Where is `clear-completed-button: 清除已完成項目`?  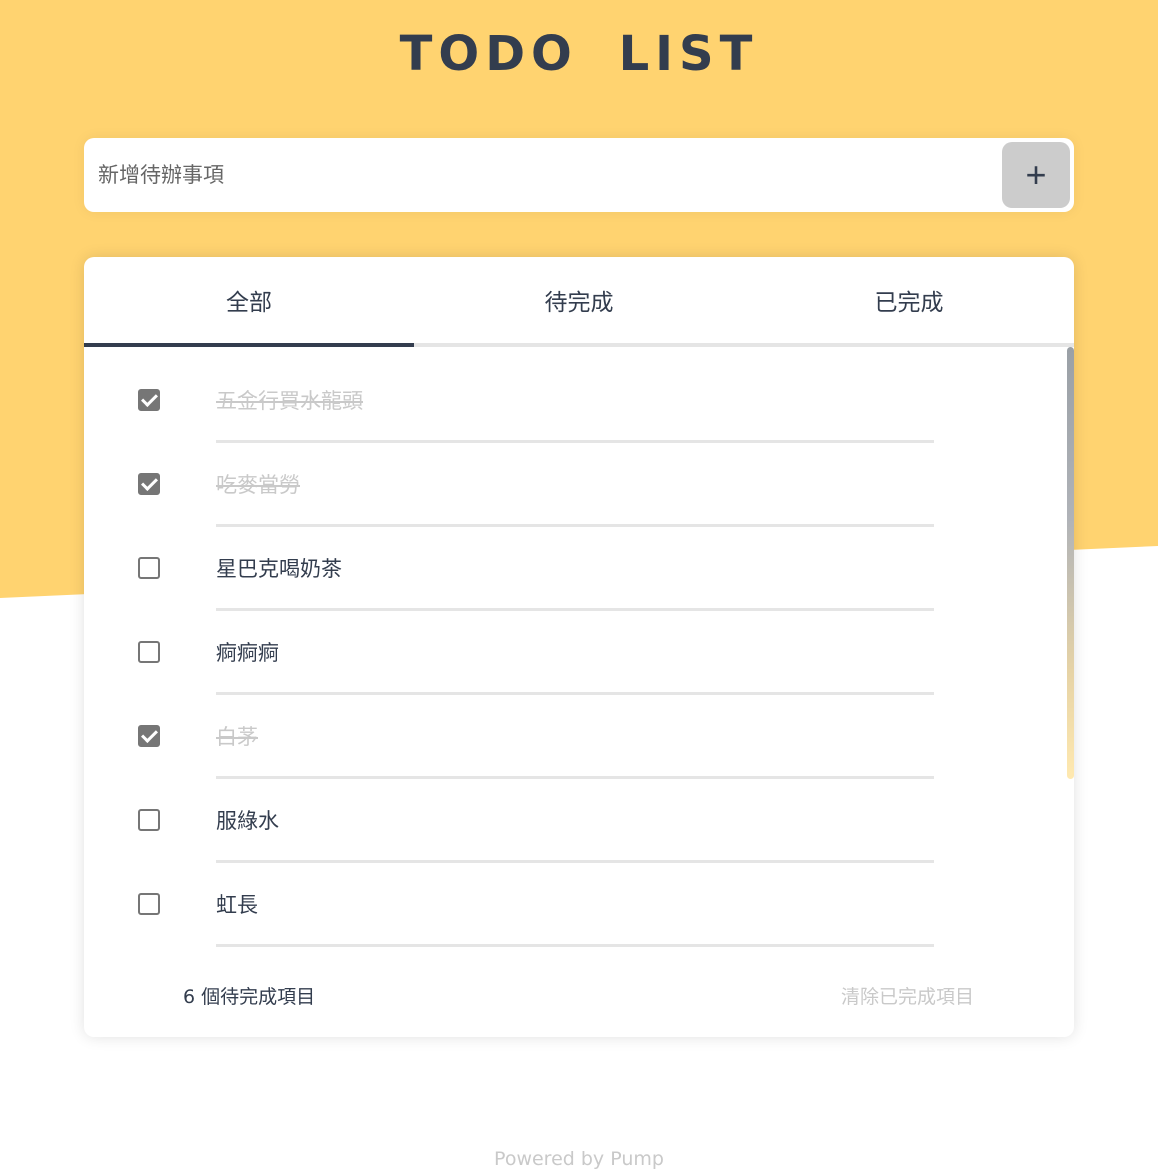
clear-completed-button: 清除已完成項目 is located at coordinates (907, 995).